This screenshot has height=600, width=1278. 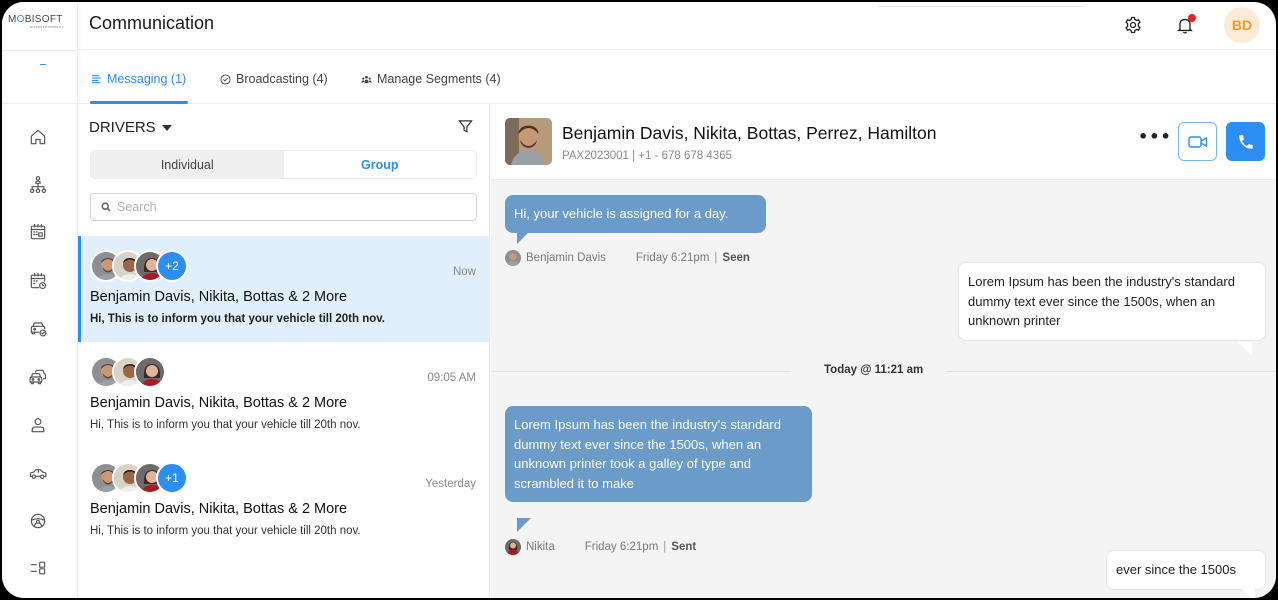 I want to click on home-icon, so click(x=38, y=137).